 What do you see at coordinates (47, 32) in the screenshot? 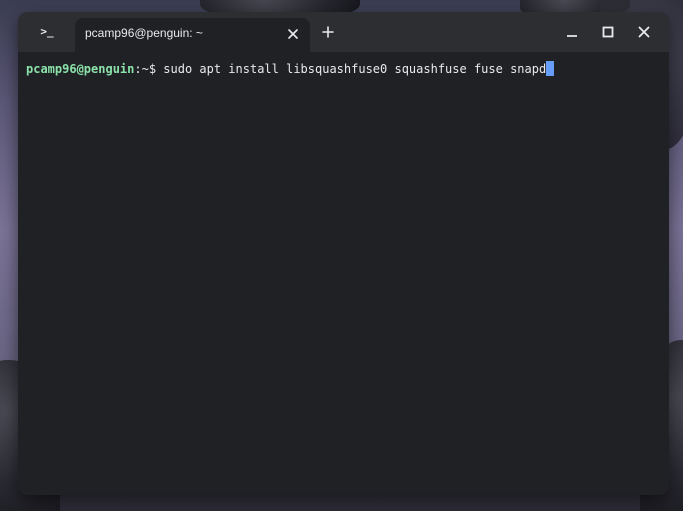
I see `terminal-app-icon: >_` at bounding box center [47, 32].